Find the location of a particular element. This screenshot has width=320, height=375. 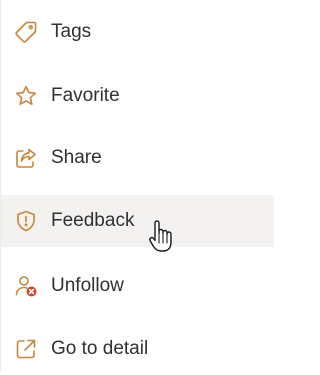

menu-item-go-to-detail: Go to detail is located at coordinates (137, 349).